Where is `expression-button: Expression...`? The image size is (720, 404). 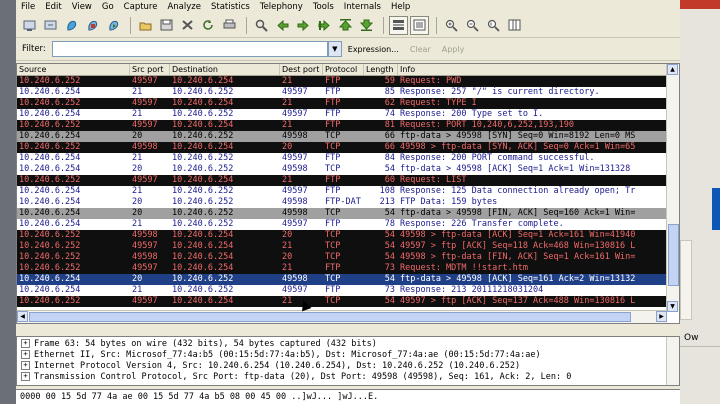 expression-button: Expression... is located at coordinates (373, 49).